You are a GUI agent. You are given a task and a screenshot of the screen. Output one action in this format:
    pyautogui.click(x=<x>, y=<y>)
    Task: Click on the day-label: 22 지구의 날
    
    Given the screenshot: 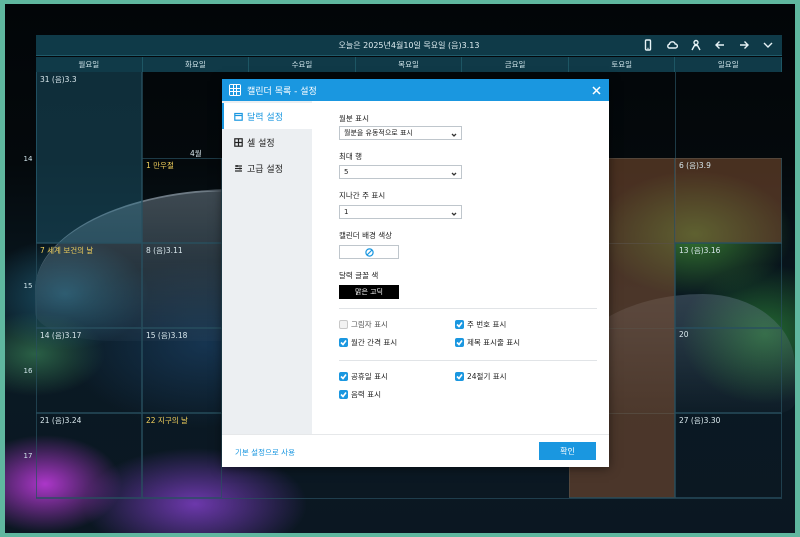 What is the action you would take?
    pyautogui.click(x=167, y=420)
    